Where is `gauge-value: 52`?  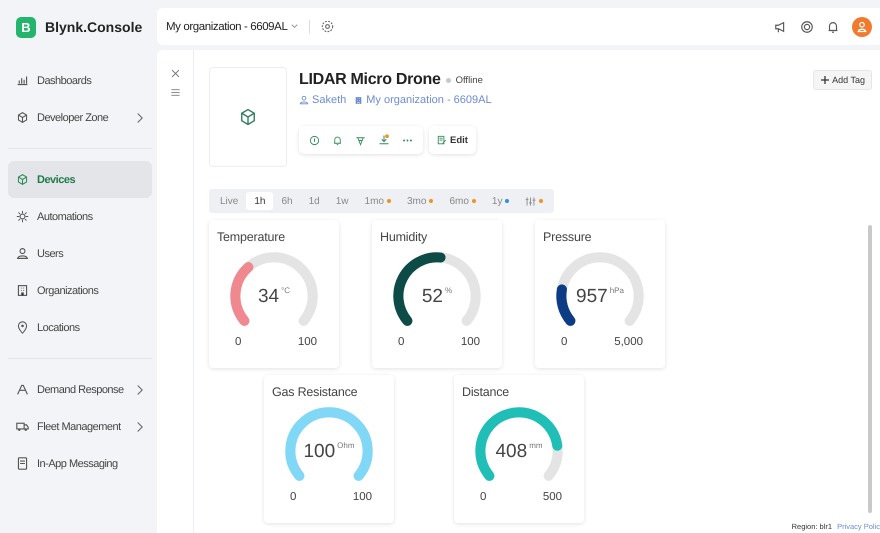
gauge-value: 52 is located at coordinates (432, 297).